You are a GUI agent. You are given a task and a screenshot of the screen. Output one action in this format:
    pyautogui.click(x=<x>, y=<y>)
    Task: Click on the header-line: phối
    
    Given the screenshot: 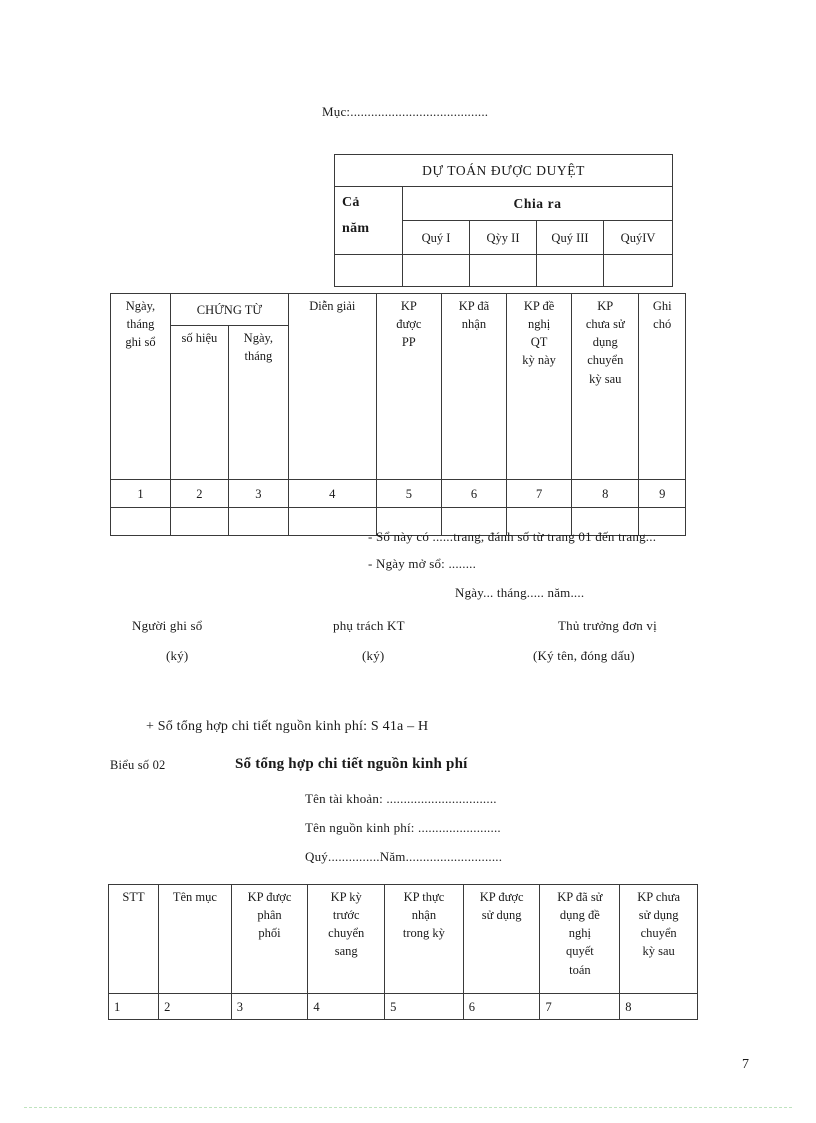 What is the action you would take?
    pyautogui.click(x=269, y=933)
    